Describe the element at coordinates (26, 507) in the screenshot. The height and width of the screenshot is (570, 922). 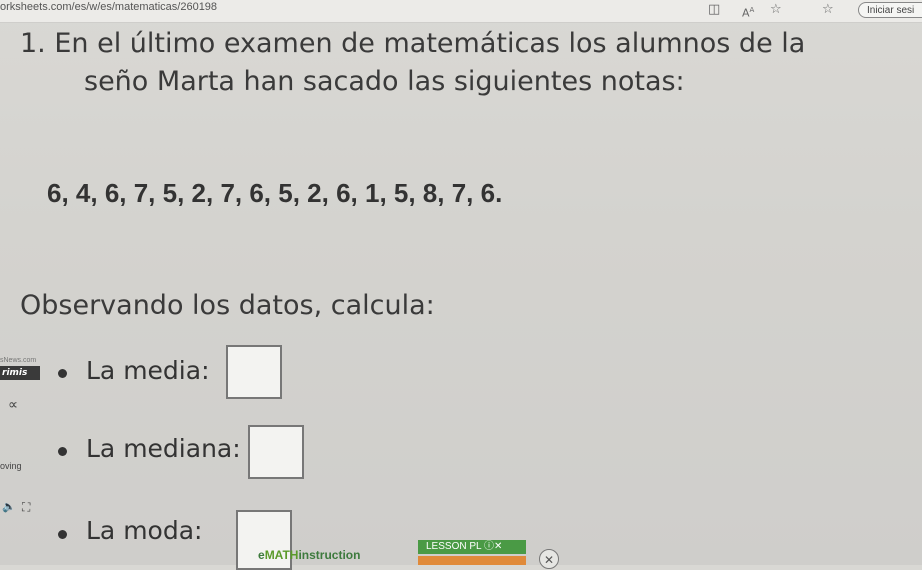
I see `fullscreen-icon: ⛶` at that location.